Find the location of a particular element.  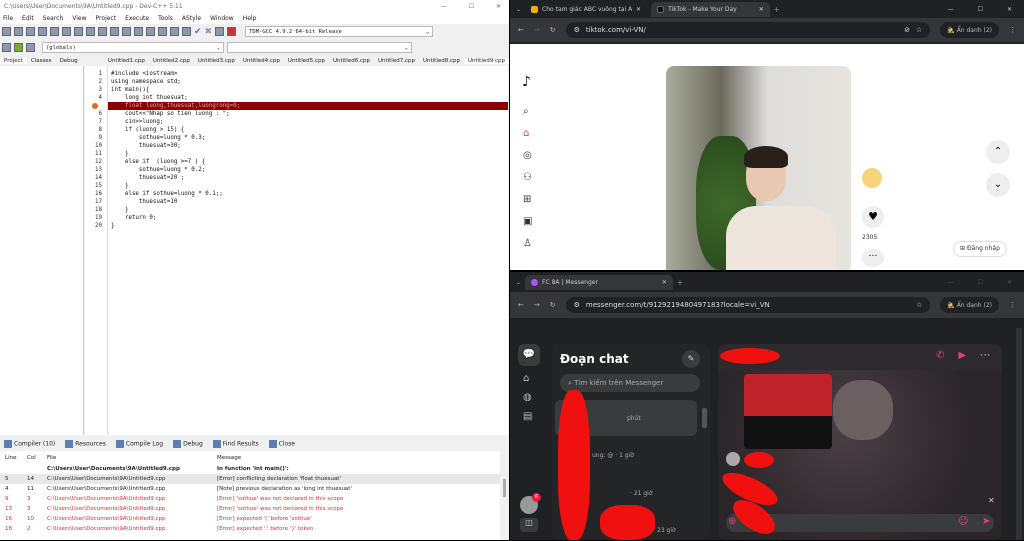

function-select: ⌄ is located at coordinates (319, 47).